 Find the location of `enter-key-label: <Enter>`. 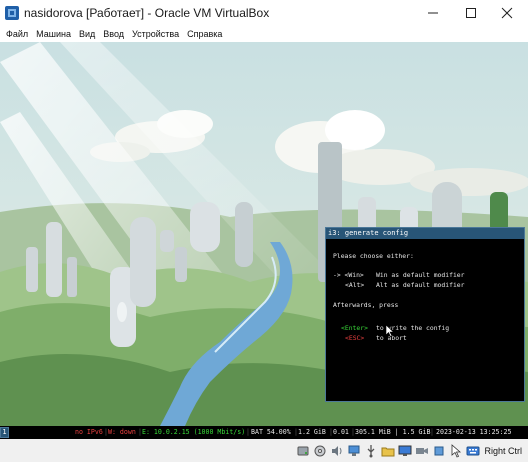

enter-key-label: <Enter> is located at coordinates (354, 328).